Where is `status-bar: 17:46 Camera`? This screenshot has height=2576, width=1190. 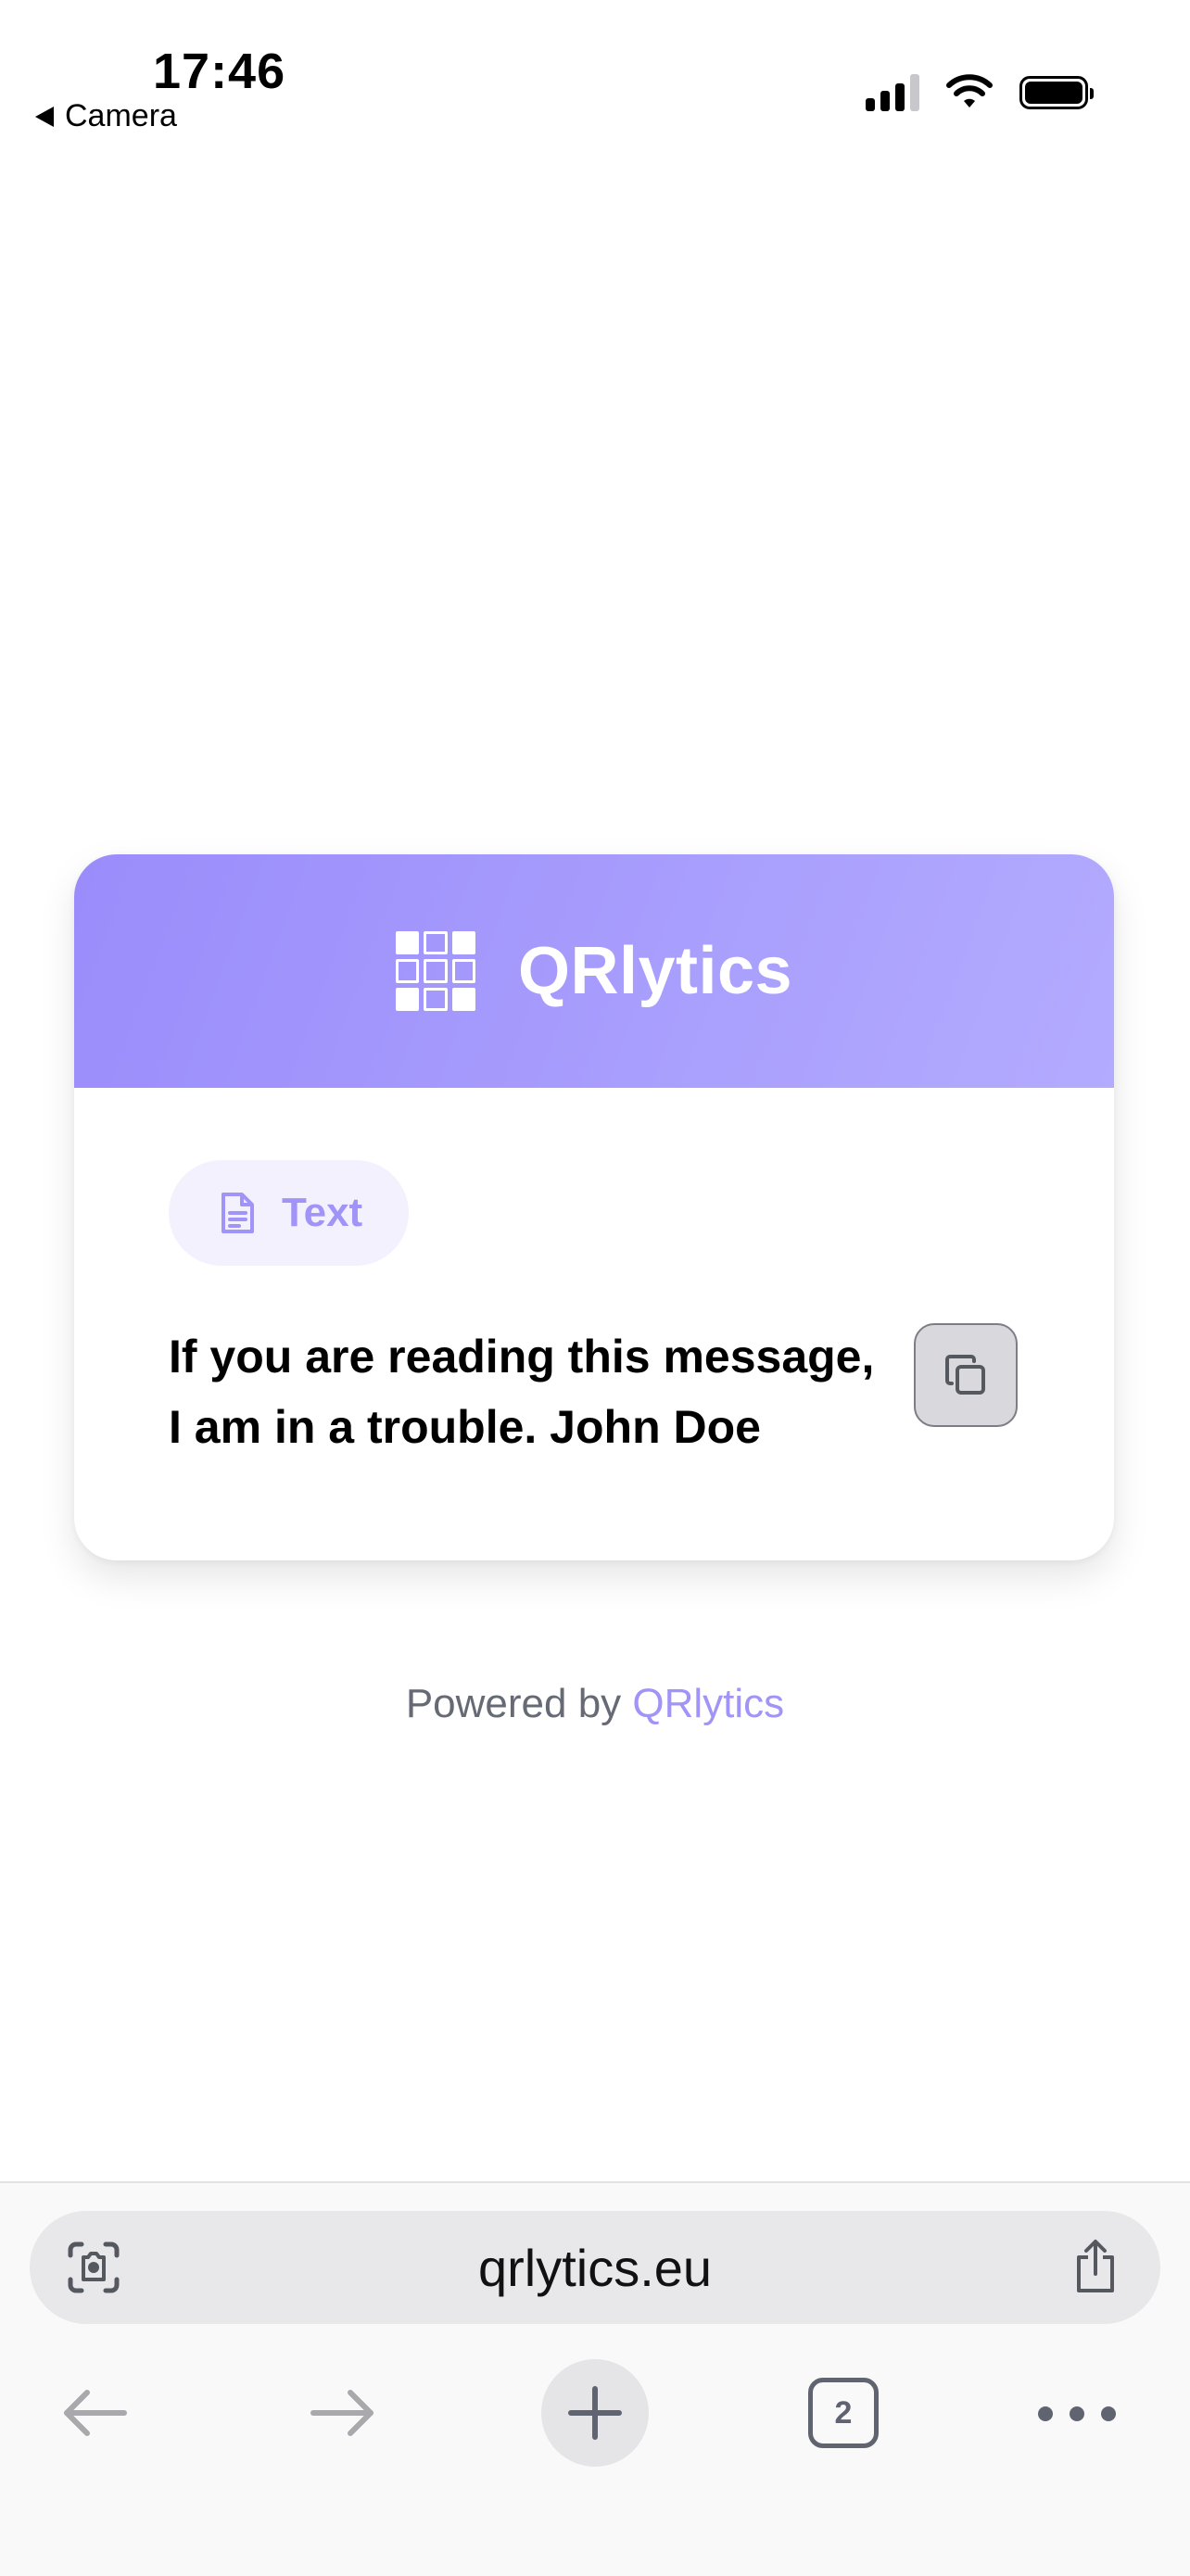 status-bar: 17:46 Camera is located at coordinates (595, 74).